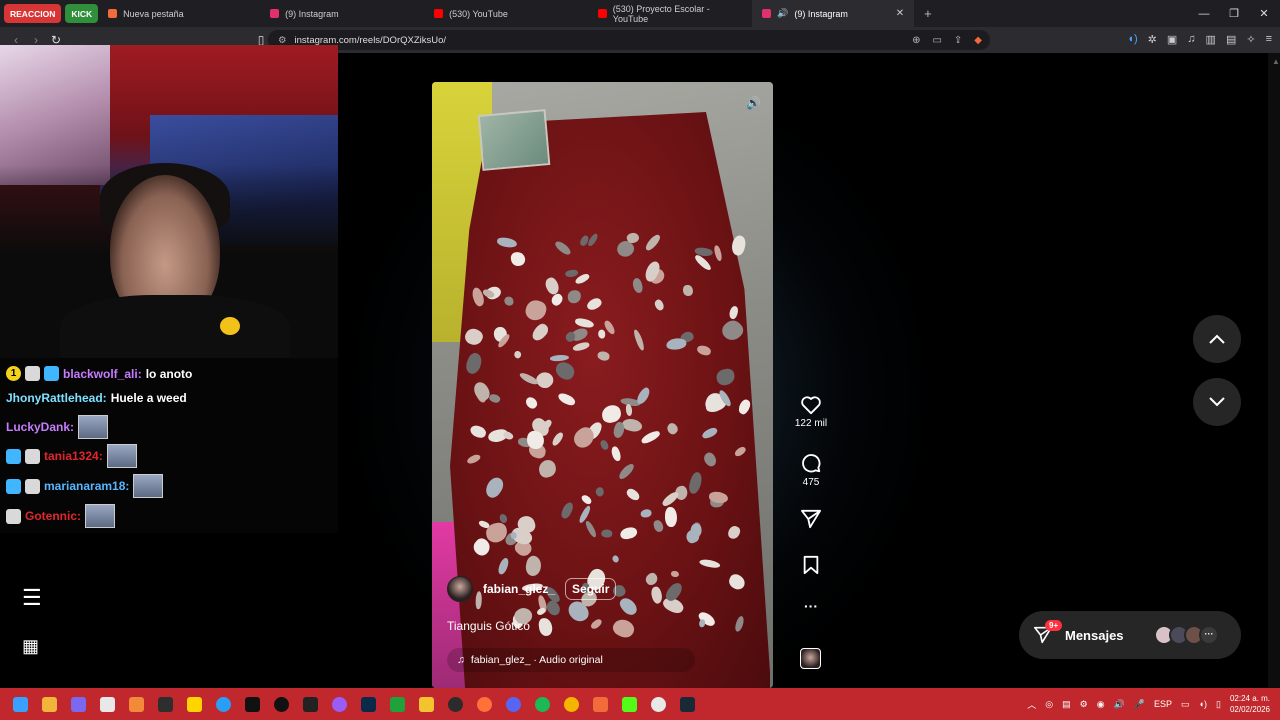 This screenshot has height=720, width=1280. What do you see at coordinates (1203, 704) in the screenshot?
I see `speaker-icon: ◖)` at bounding box center [1203, 704].